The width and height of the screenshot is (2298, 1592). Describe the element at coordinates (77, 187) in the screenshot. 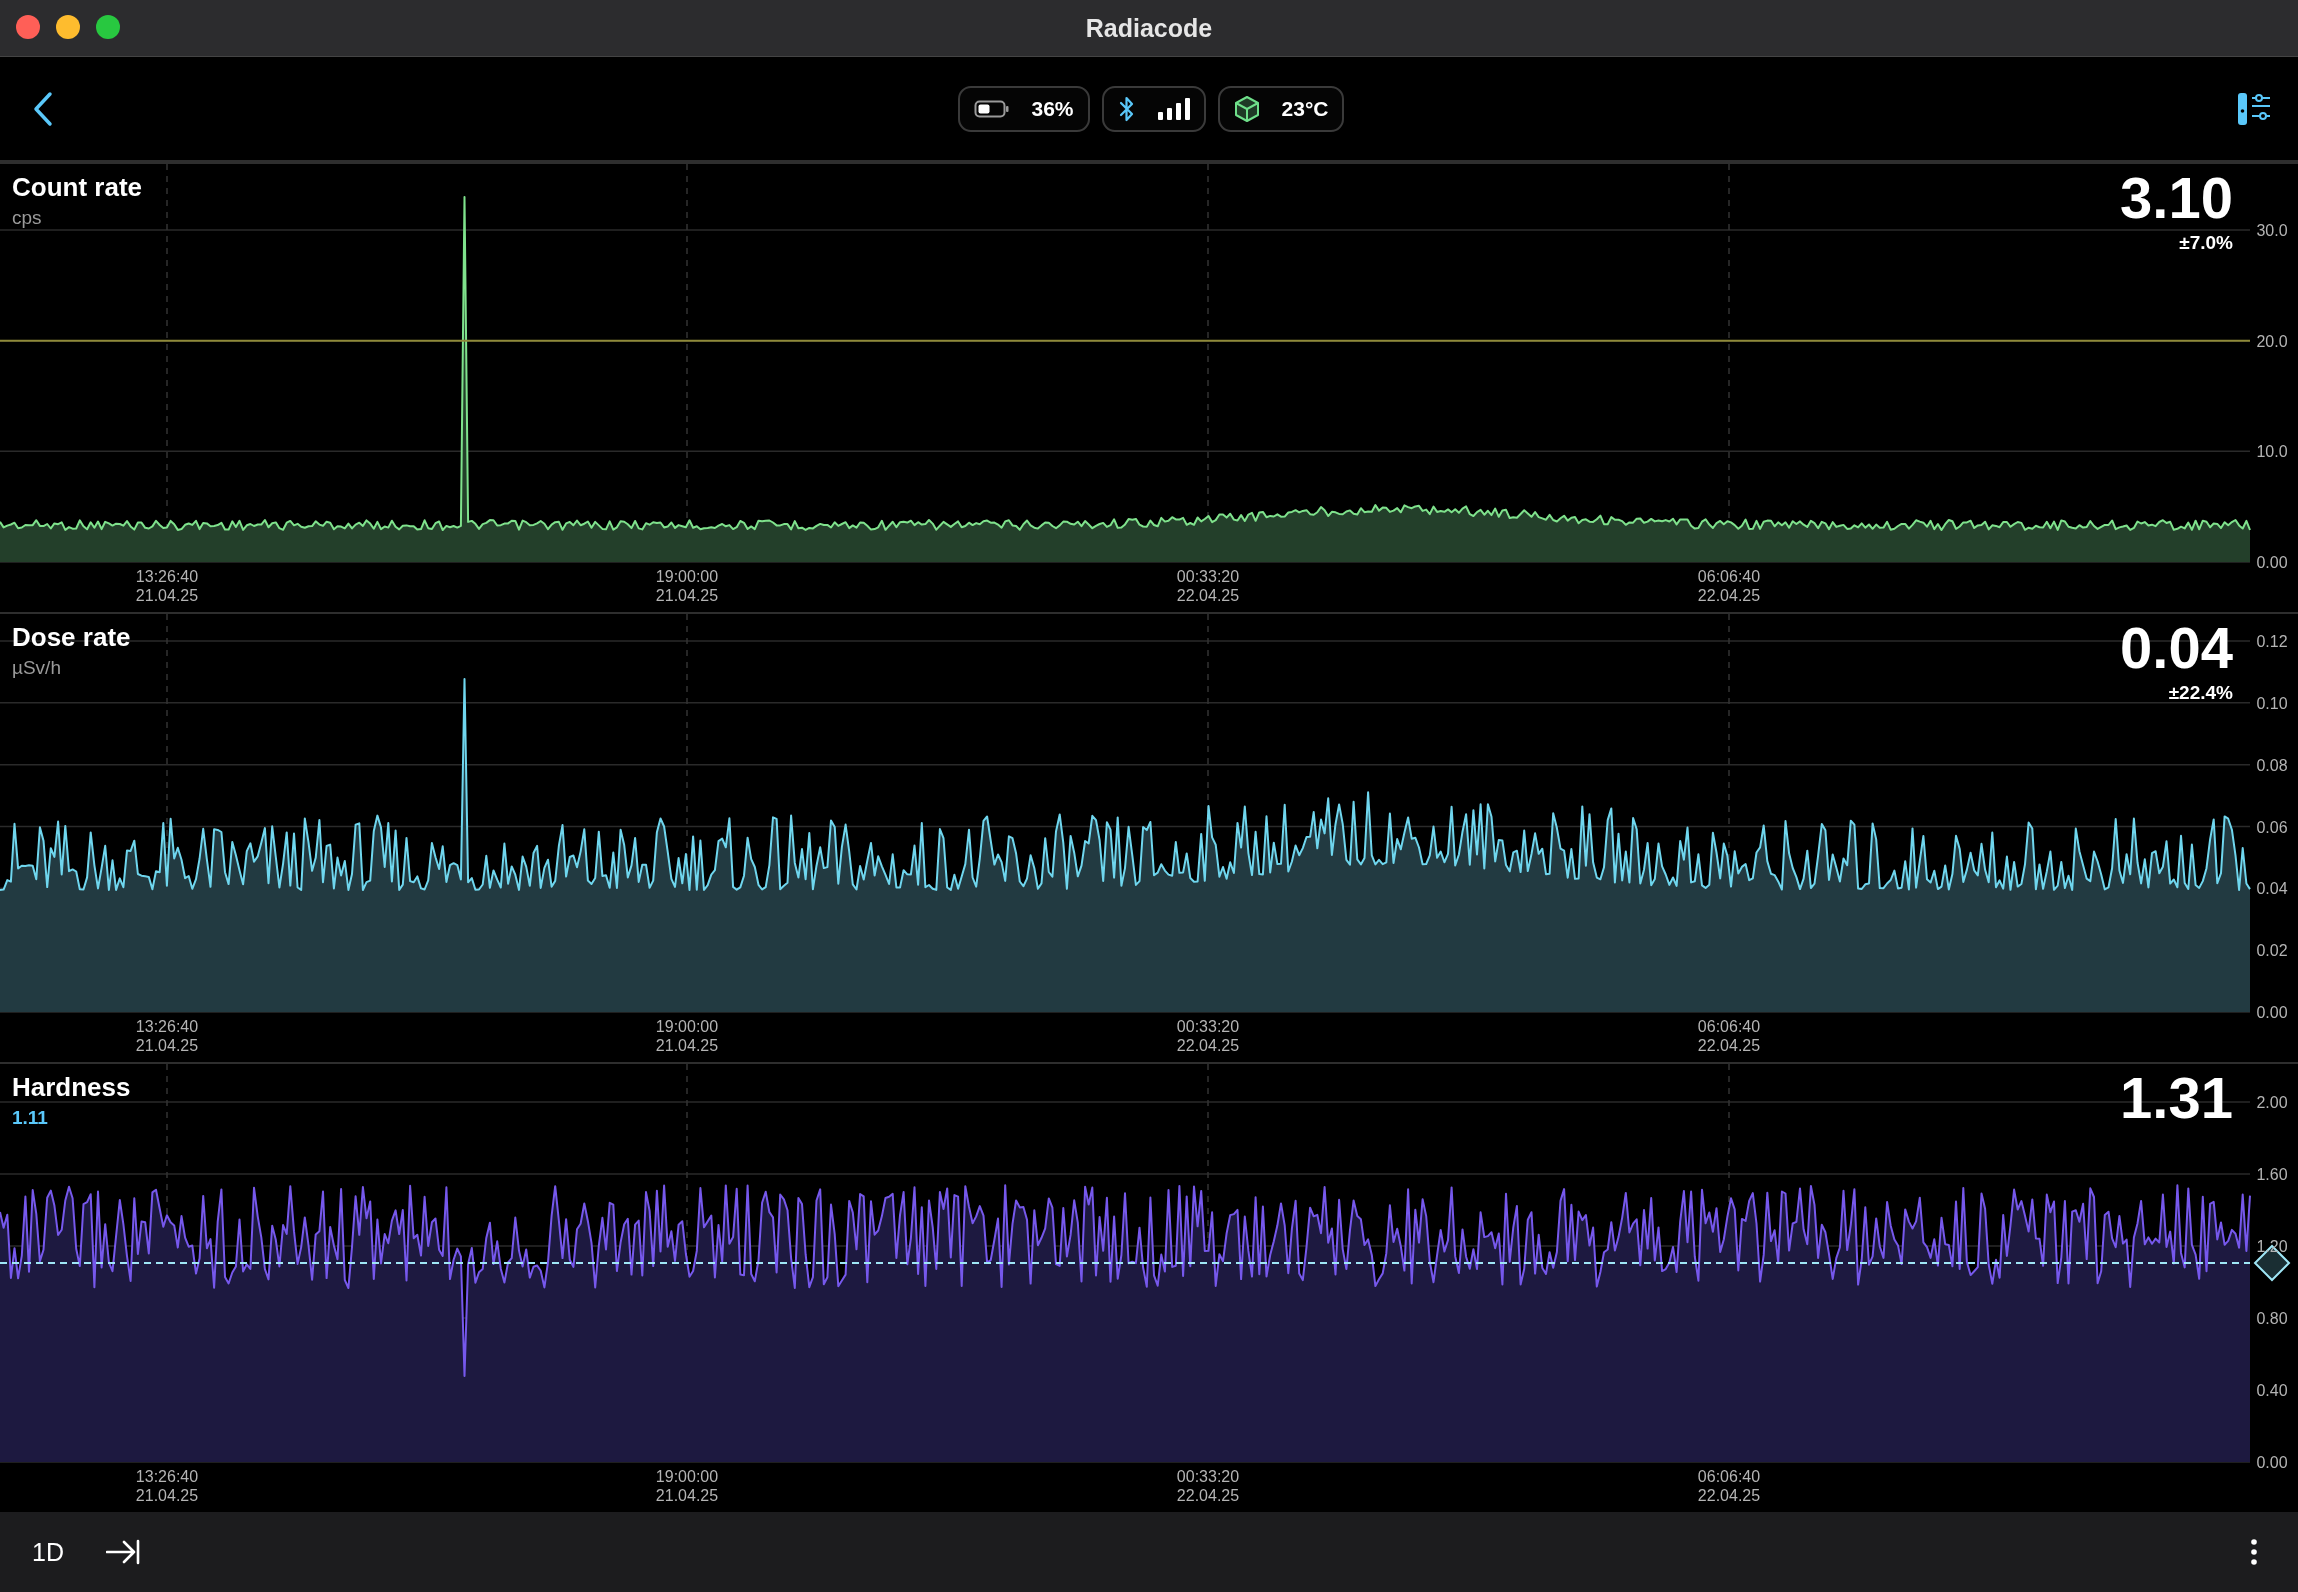

I see `panel-title: Count rate` at that location.